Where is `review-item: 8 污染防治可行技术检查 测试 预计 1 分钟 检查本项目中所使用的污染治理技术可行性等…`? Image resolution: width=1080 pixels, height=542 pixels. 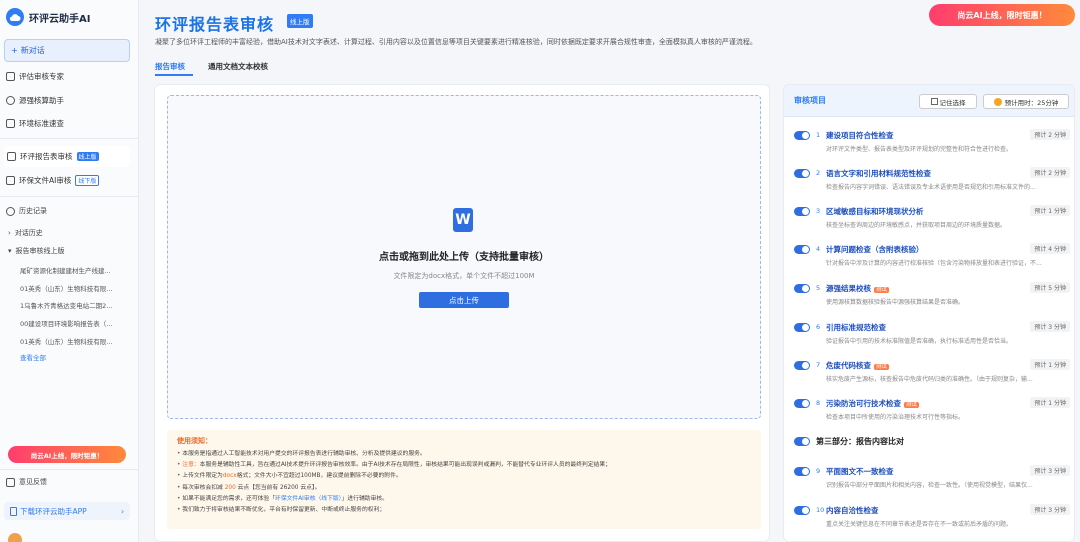
review-item: 8 污染防治可行技术检查 测试 预计 1 分钟 检查本项目中所使用的污染治理技术可行性等… is located at coordinates (932, 413).